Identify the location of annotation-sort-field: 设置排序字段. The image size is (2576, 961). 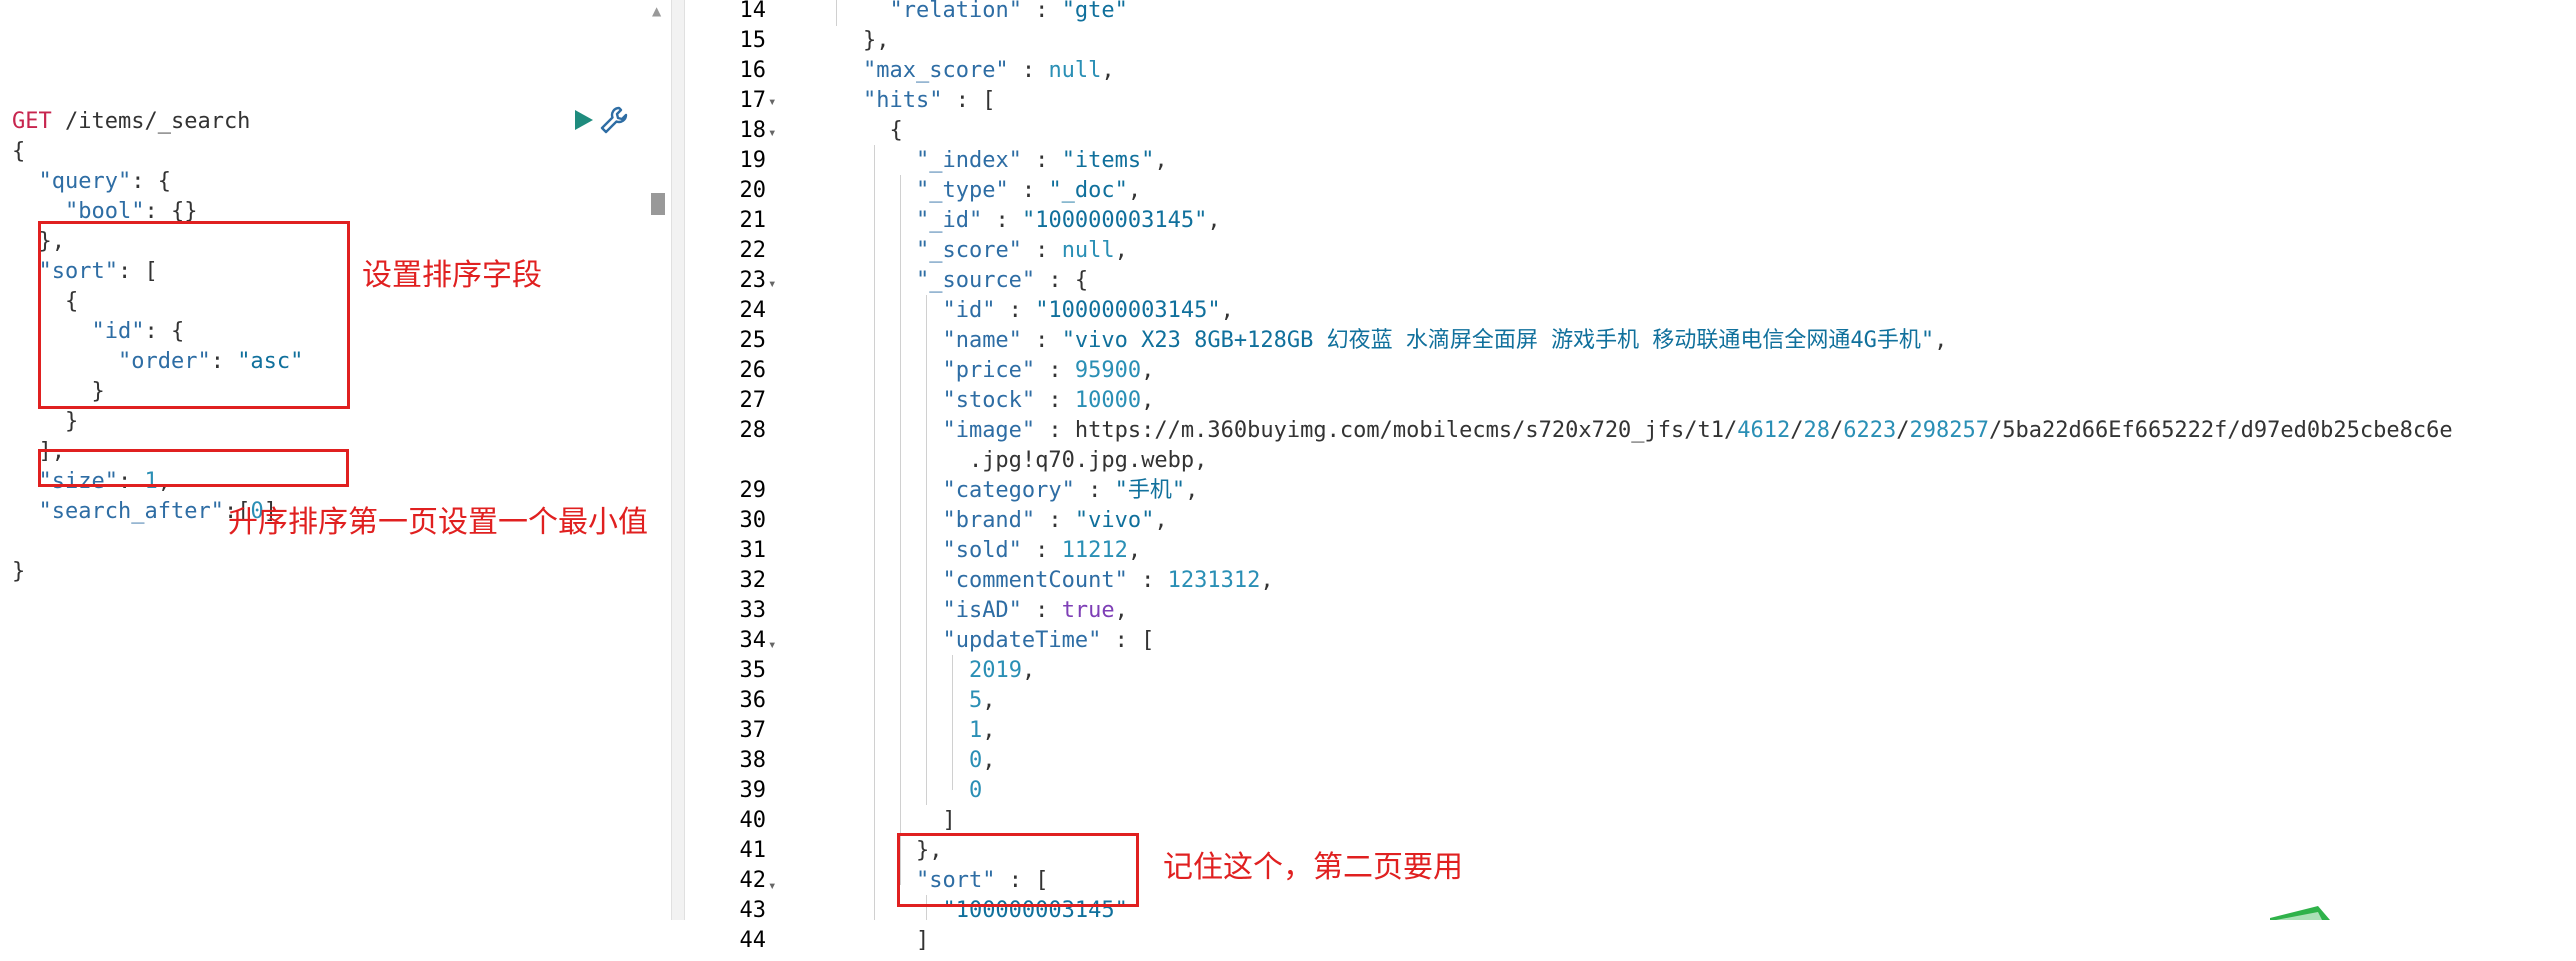
(452, 275).